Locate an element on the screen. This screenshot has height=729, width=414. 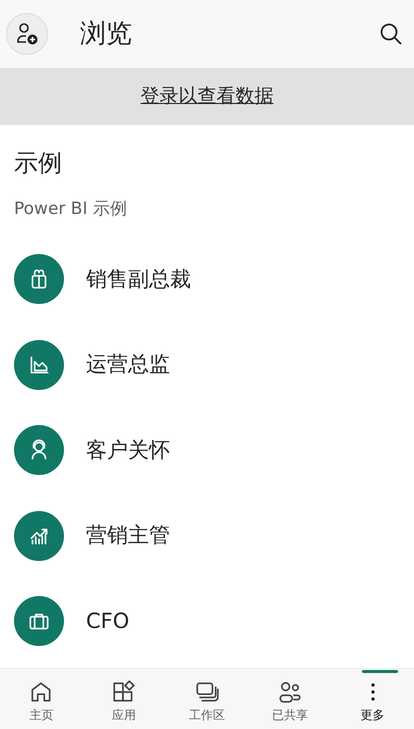
report-name: 销售副总裁 is located at coordinates (138, 279).